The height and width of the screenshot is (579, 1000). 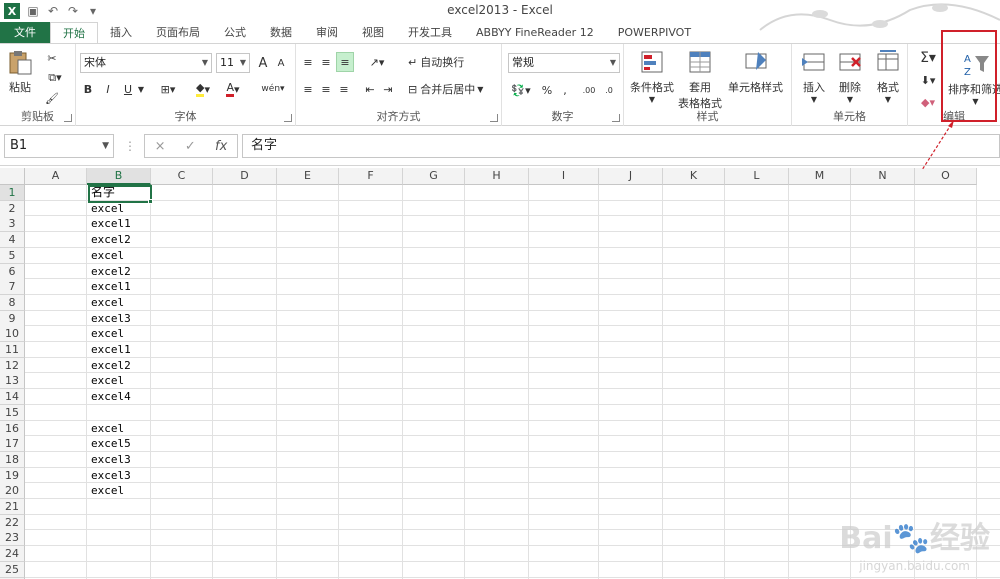 What do you see at coordinates (694, 176) in the screenshot?
I see `column-header-k: K` at bounding box center [694, 176].